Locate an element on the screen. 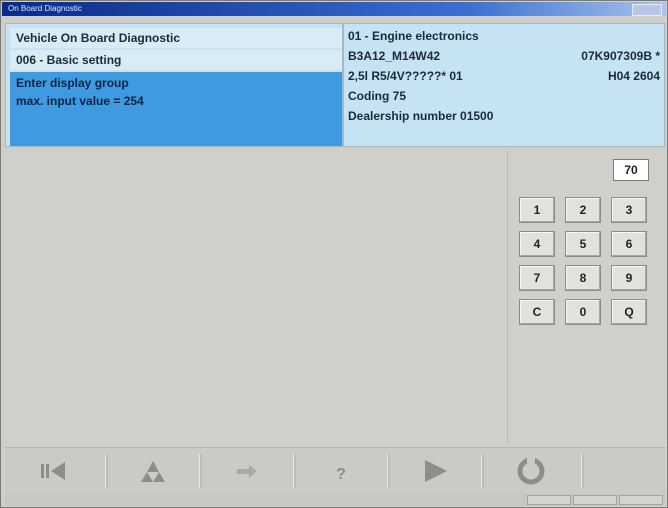 This screenshot has width=668, height=508. forward-button is located at coordinates (435, 471).